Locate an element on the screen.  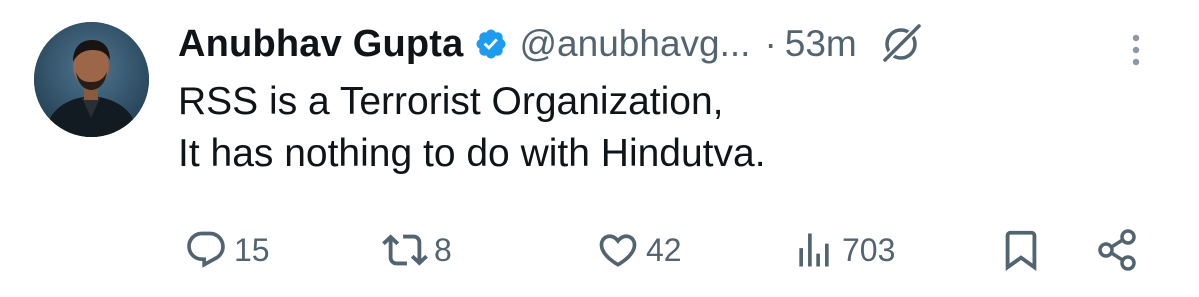
analytics-icon is located at coordinates (814, 250).